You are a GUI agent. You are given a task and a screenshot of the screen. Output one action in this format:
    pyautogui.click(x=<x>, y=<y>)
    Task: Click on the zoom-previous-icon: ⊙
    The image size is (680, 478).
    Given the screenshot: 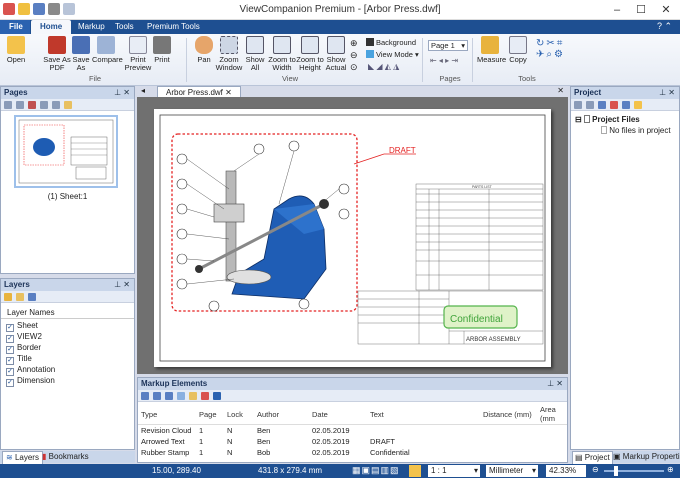 What is the action you would take?
    pyautogui.click(x=354, y=67)
    